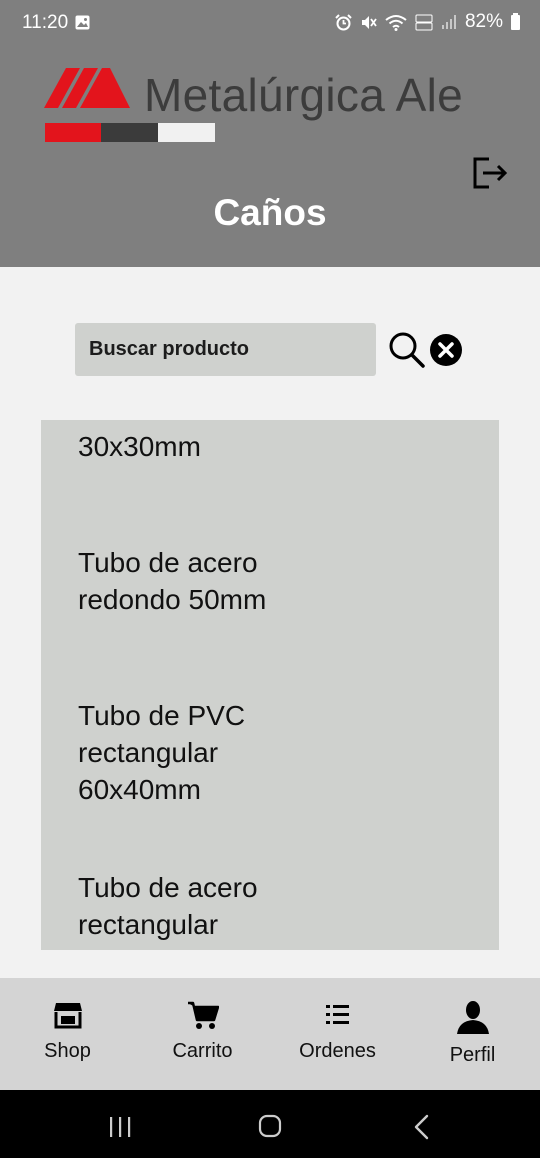 The height and width of the screenshot is (1158, 540). I want to click on nav-label: Shop, so click(67, 1051).